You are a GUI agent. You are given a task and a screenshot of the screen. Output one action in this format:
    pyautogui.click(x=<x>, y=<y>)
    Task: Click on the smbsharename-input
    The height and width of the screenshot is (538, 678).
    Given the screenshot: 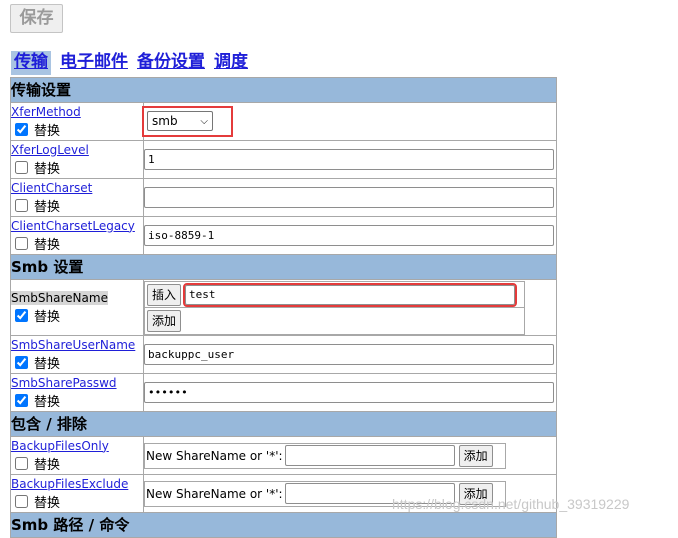 What is the action you would take?
    pyautogui.click(x=350, y=294)
    